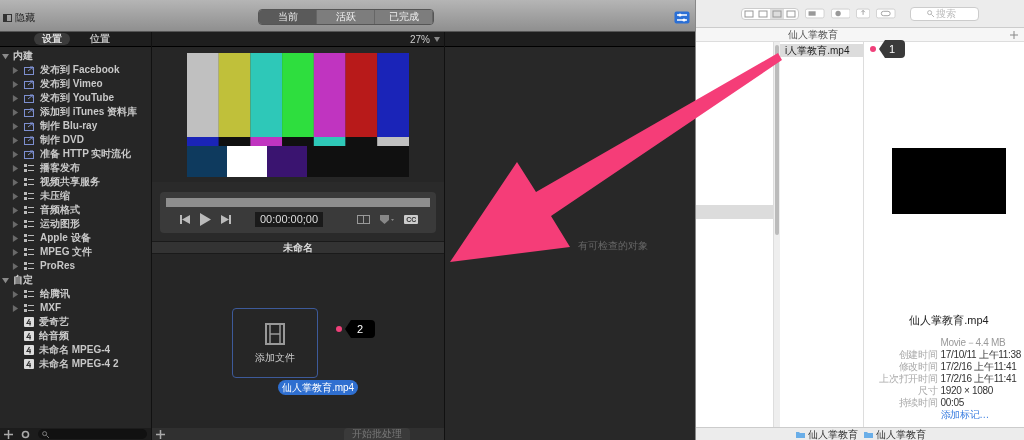 This screenshot has width=1024, height=440. What do you see at coordinates (948, 13) in the screenshot?
I see `search-input: 搜索` at bounding box center [948, 13].